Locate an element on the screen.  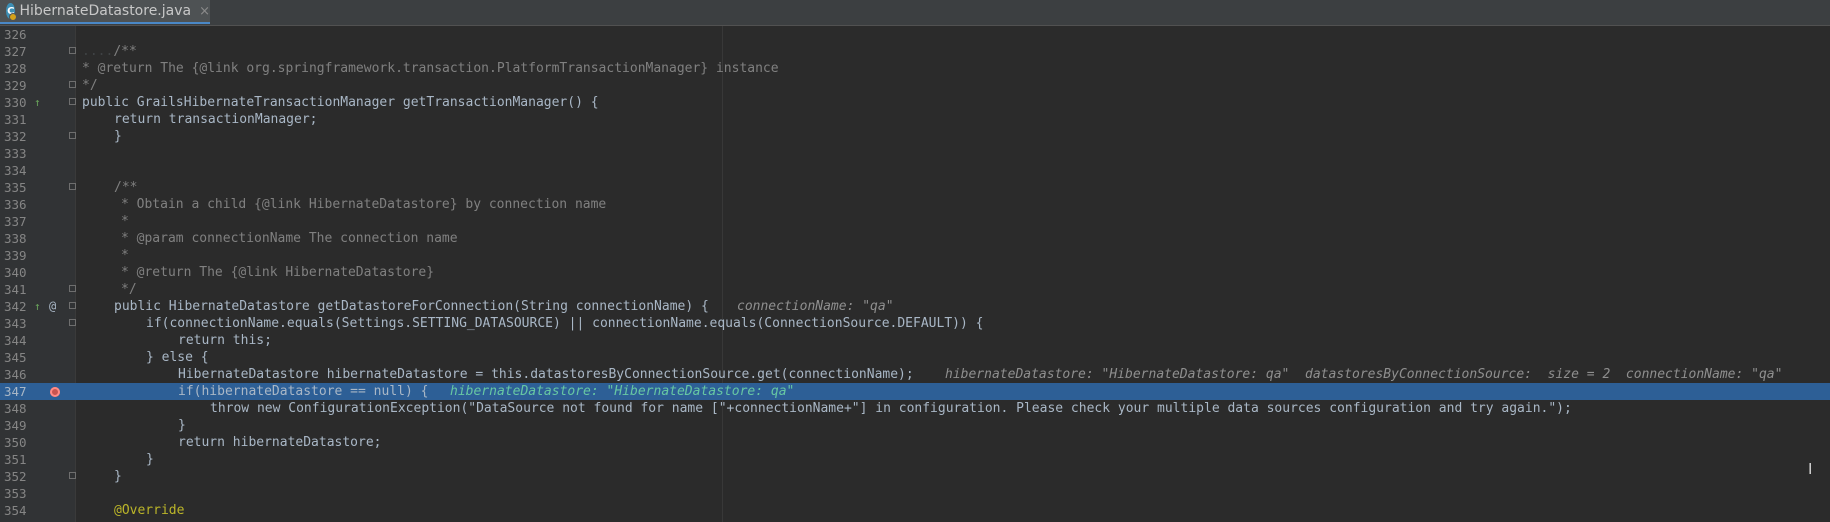
code-line: 344 return this; is located at coordinates (915, 340).